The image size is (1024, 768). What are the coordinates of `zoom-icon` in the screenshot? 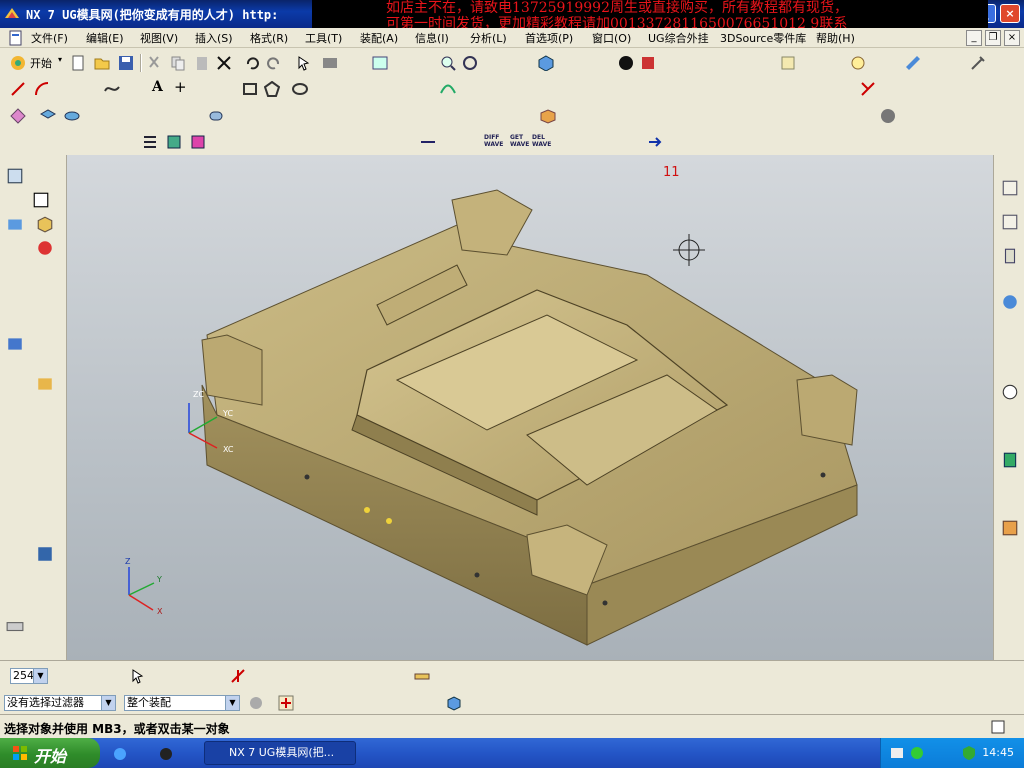 It's located at (448, 63).